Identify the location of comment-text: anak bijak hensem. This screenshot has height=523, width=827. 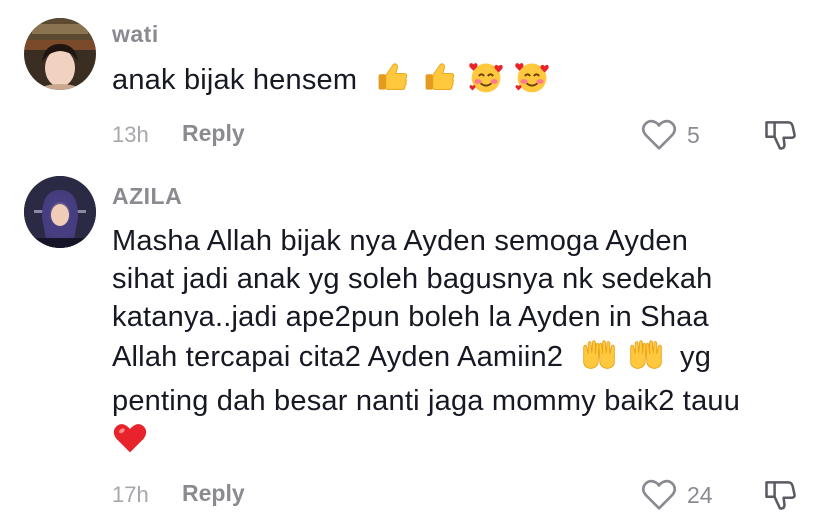
(457, 82).